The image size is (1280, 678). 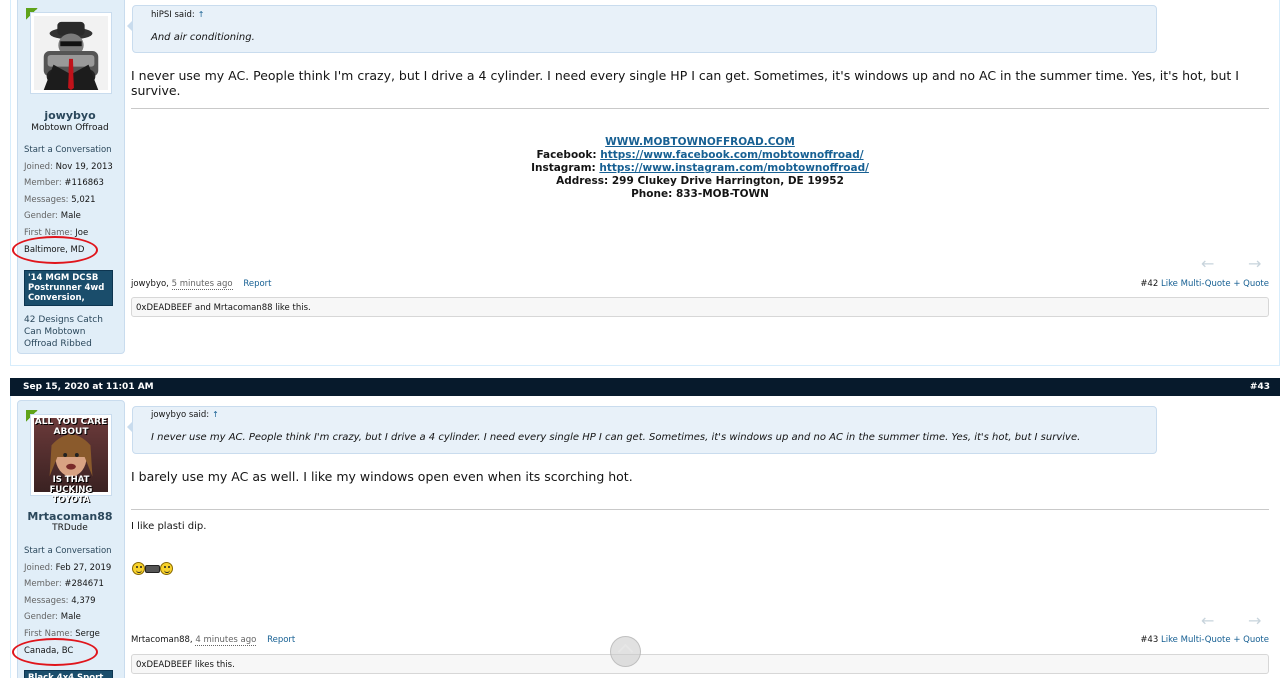 I want to click on avatar-bottom-caption: IS THAT FUCKING TOYOTA, so click(x=71, y=490).